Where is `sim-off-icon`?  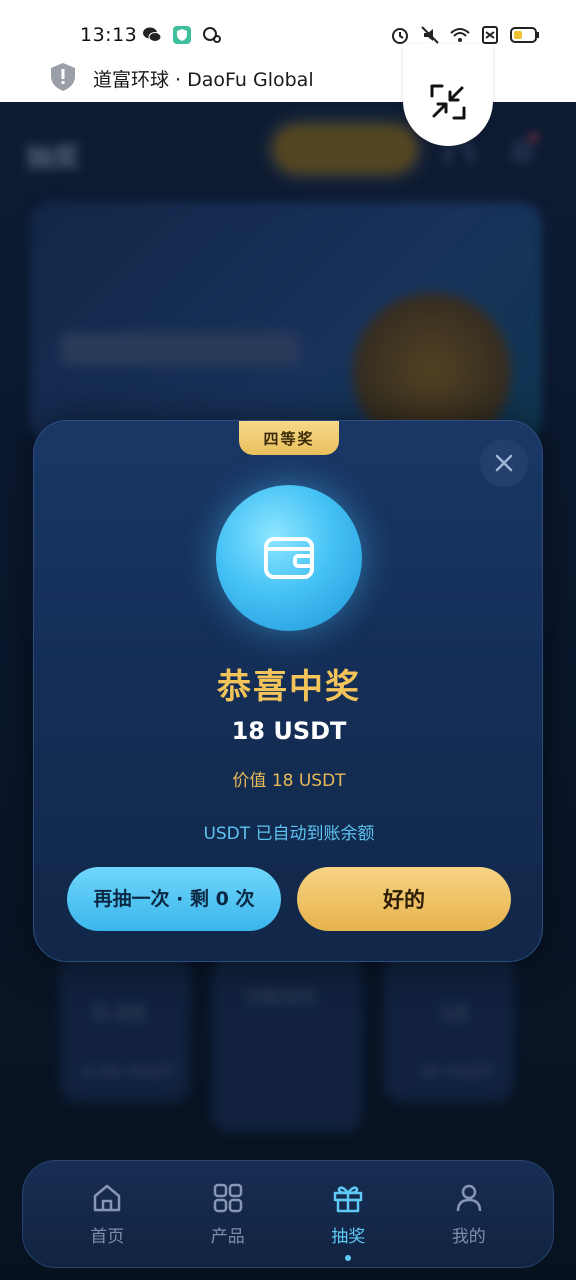 sim-off-icon is located at coordinates (490, 35).